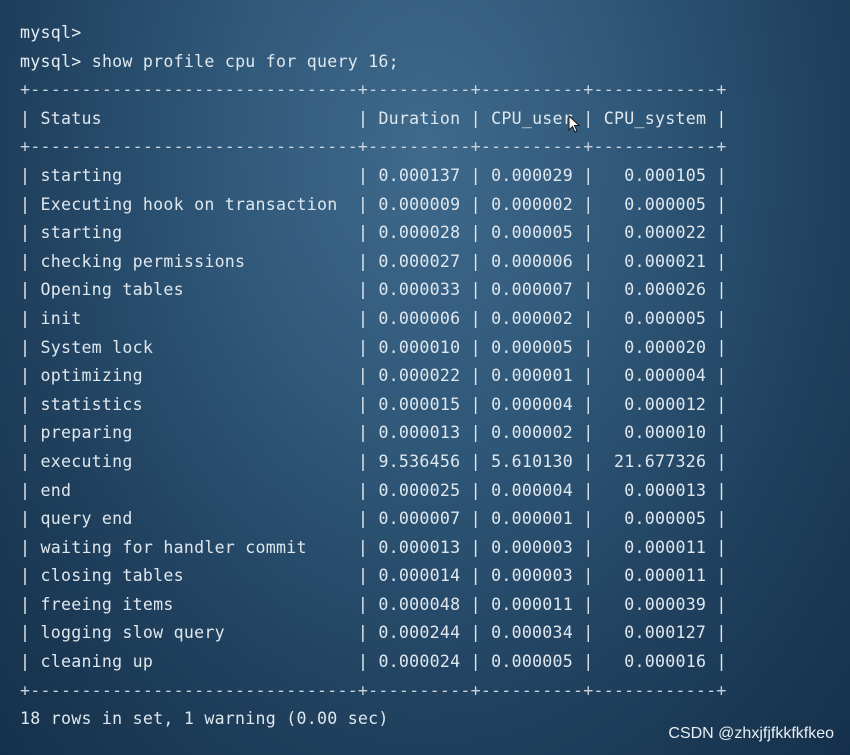  I want to click on watermark: CSDN @zhxjfjfkkfkfkeo, so click(751, 733).